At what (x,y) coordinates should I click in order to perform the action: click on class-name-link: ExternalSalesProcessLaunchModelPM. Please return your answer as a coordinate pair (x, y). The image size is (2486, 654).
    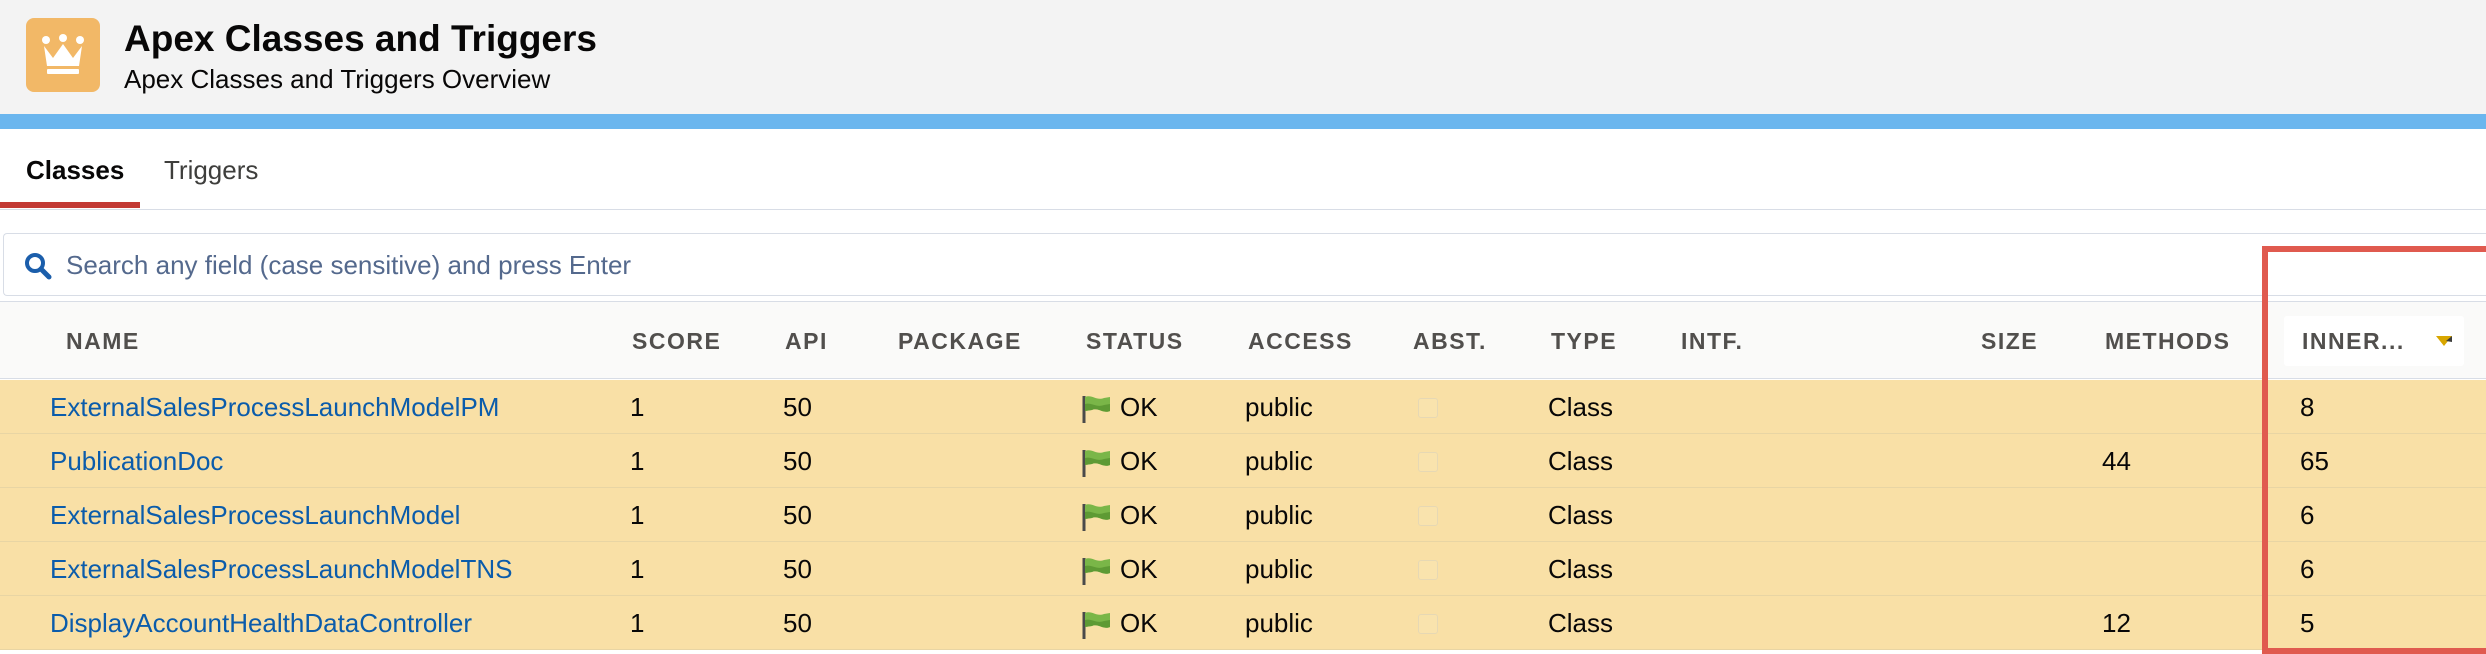
    Looking at the image, I should click on (274, 407).